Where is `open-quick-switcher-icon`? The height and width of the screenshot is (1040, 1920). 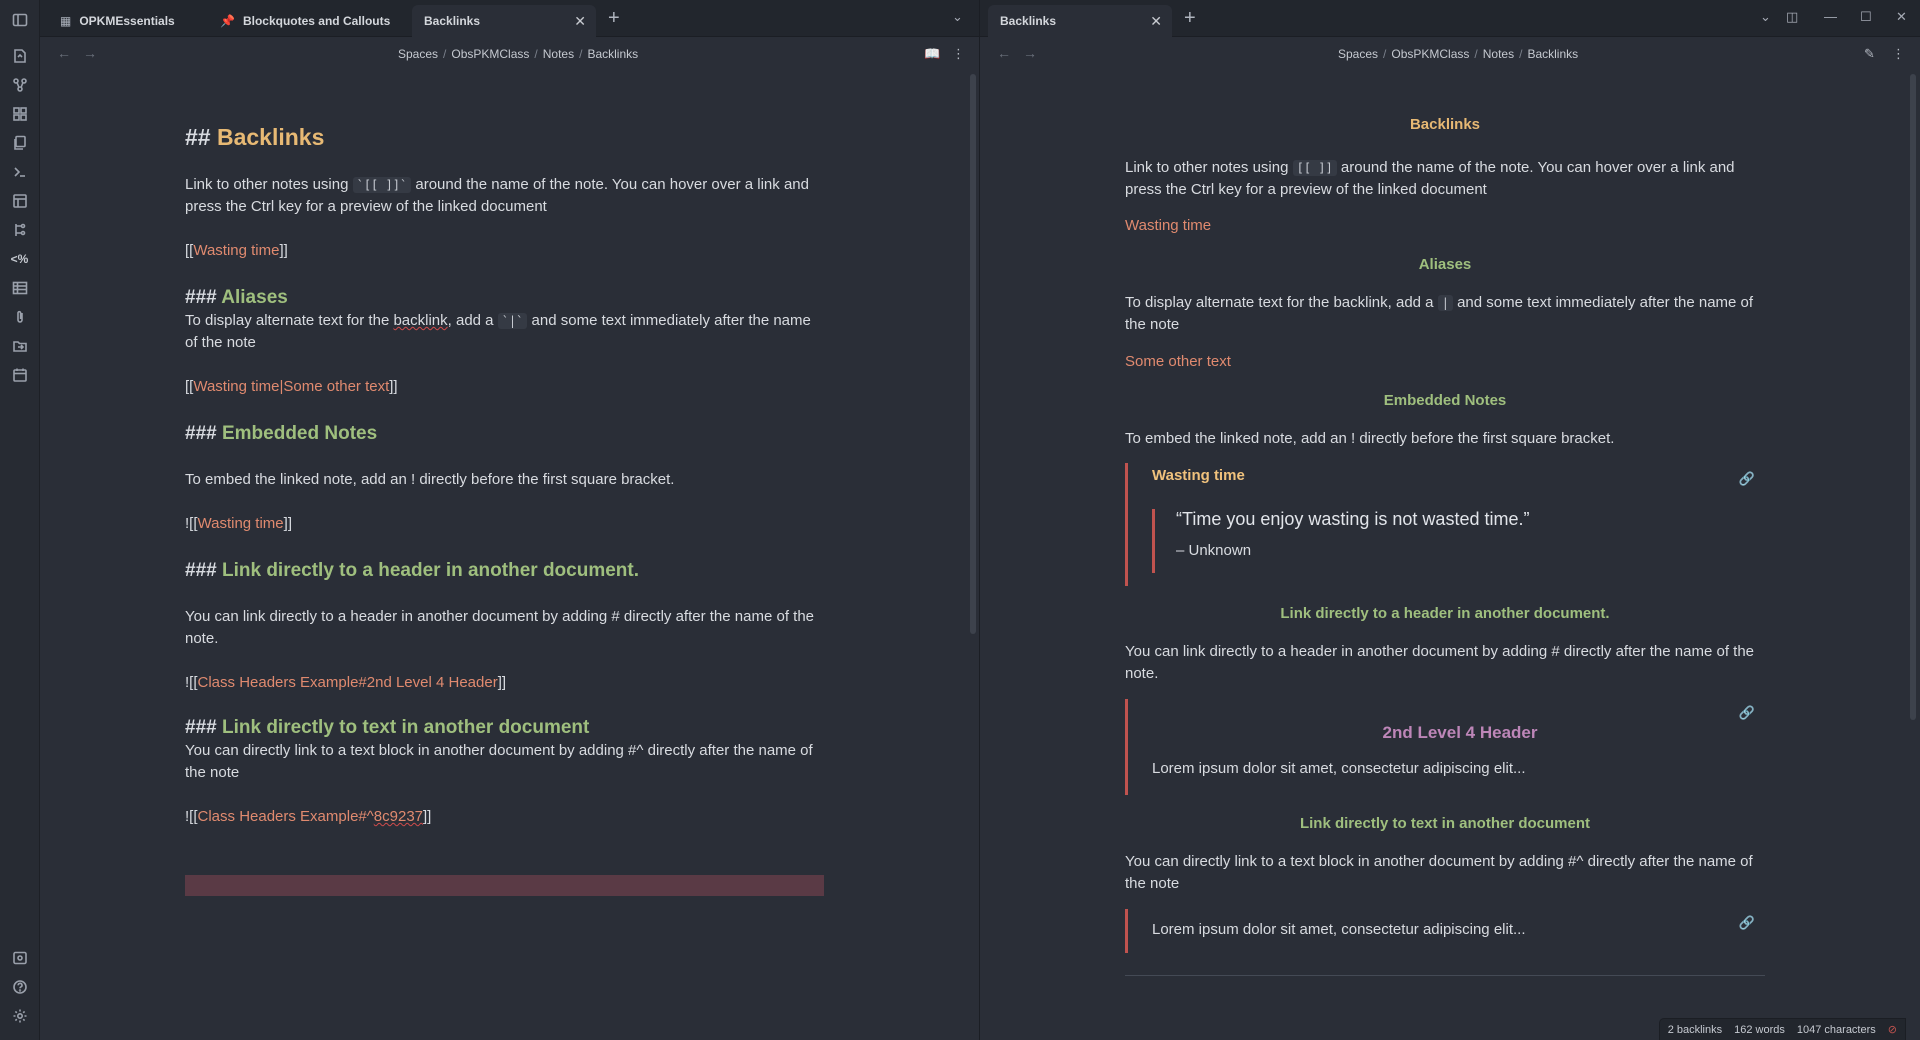 open-quick-switcher-icon is located at coordinates (19, 55).